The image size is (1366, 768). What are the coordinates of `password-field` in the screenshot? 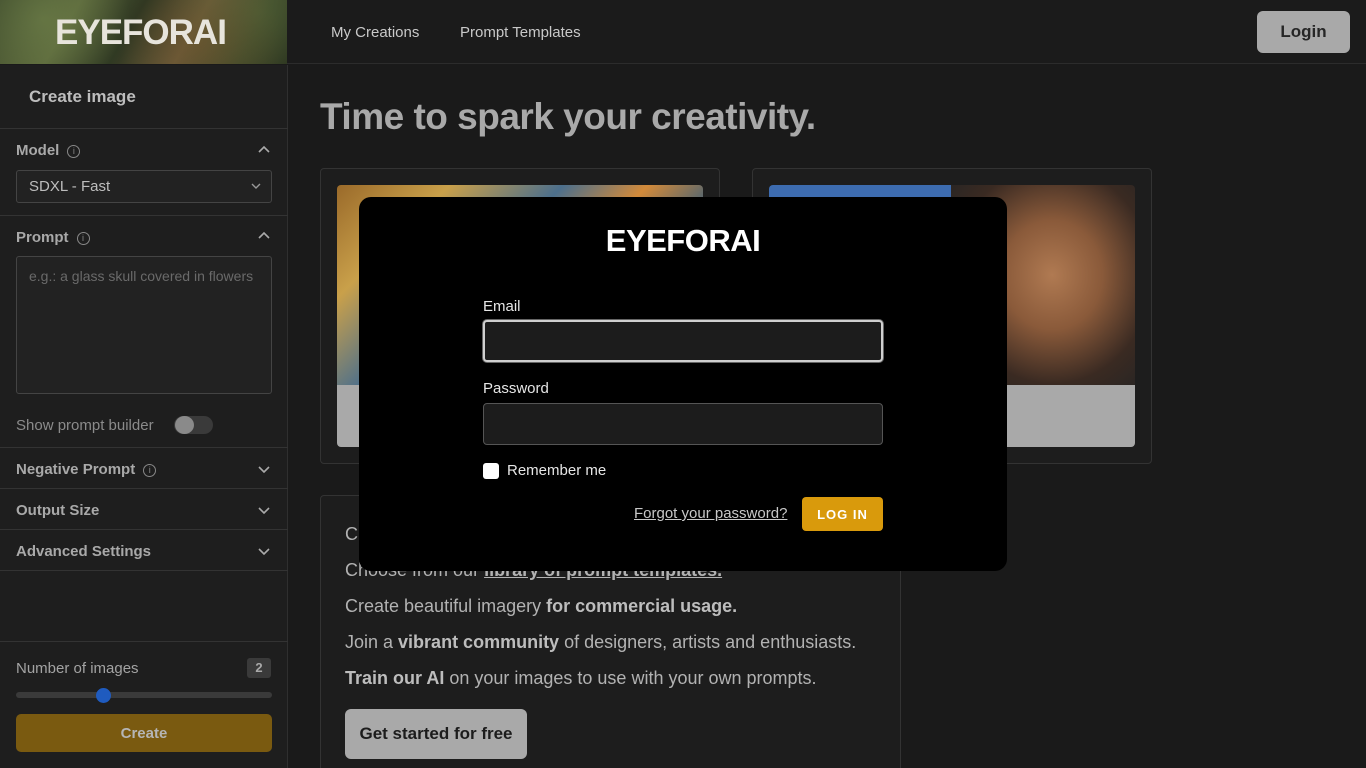 It's located at (683, 424).